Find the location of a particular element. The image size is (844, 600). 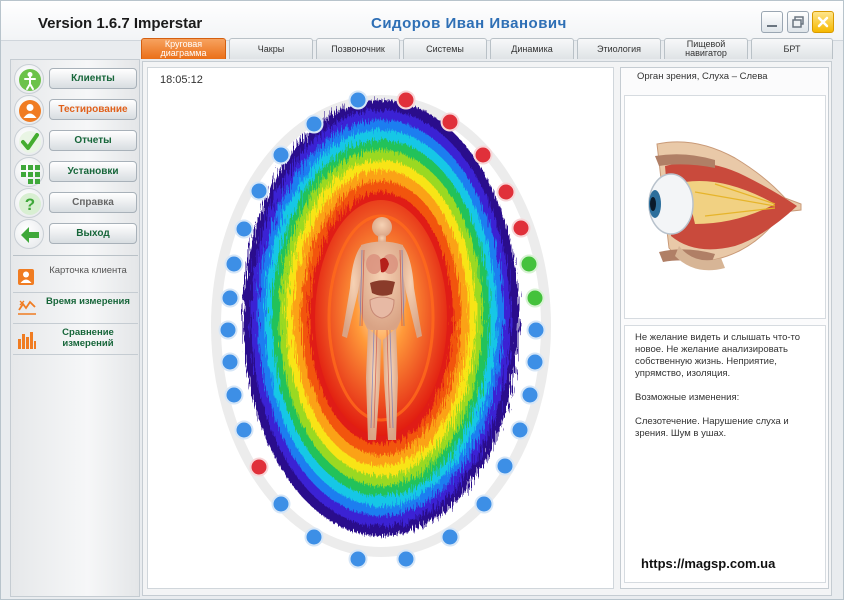

nav-row-exit: Выход is located at coordinates (77, 234).